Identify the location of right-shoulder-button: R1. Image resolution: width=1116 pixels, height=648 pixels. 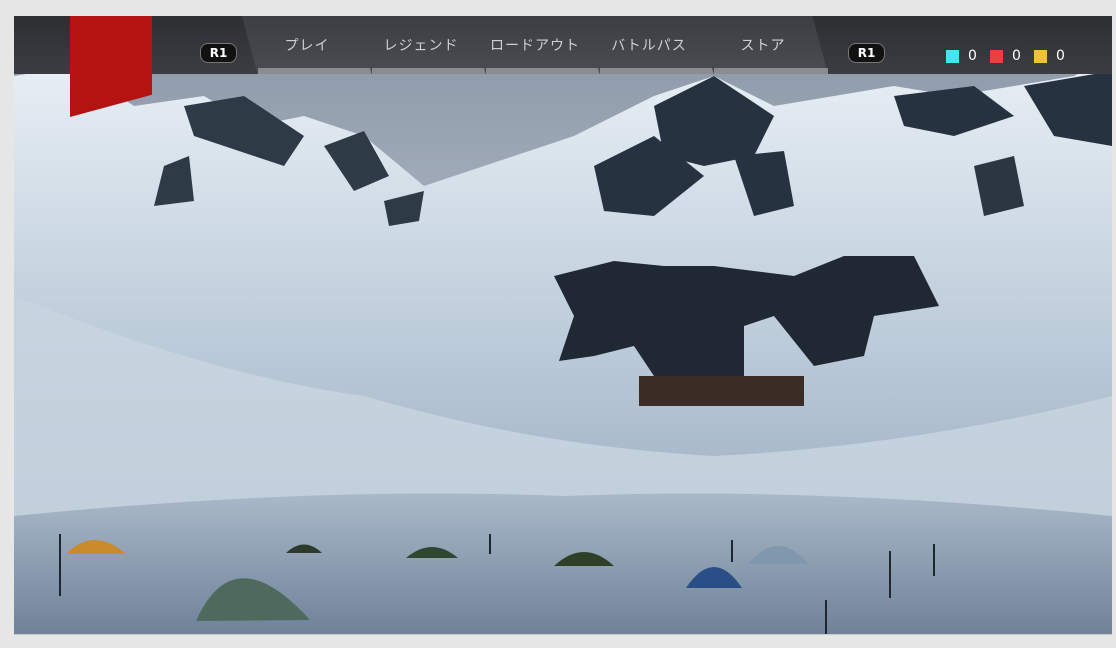
(866, 53).